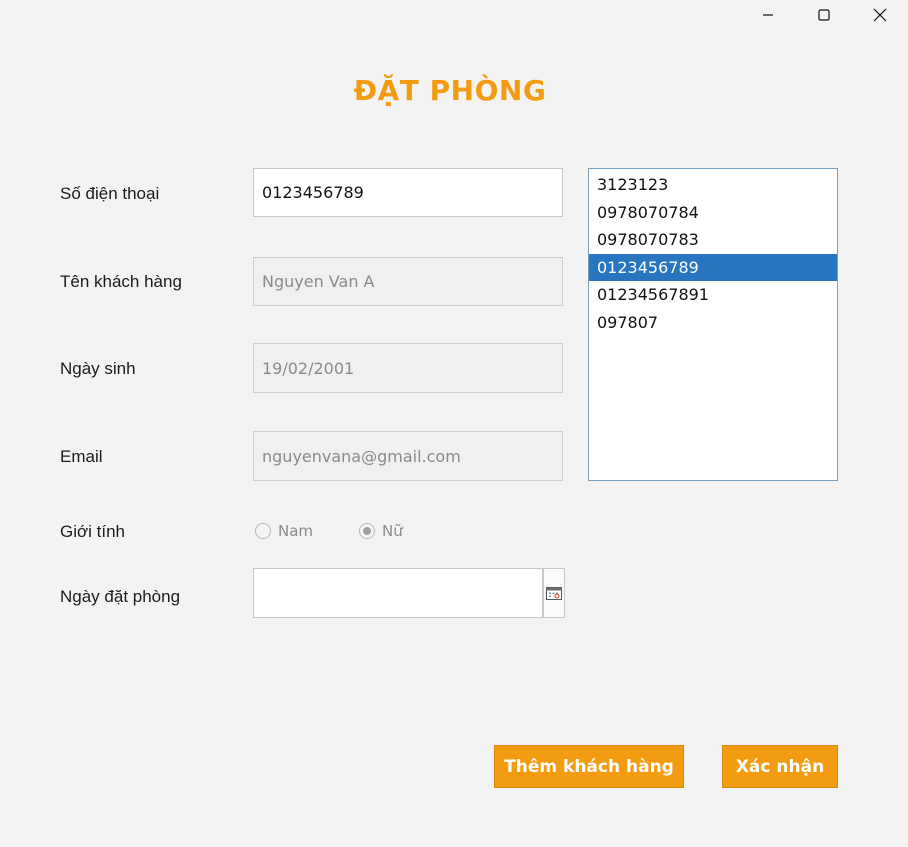  I want to click on maximize-button, so click(824, 15).